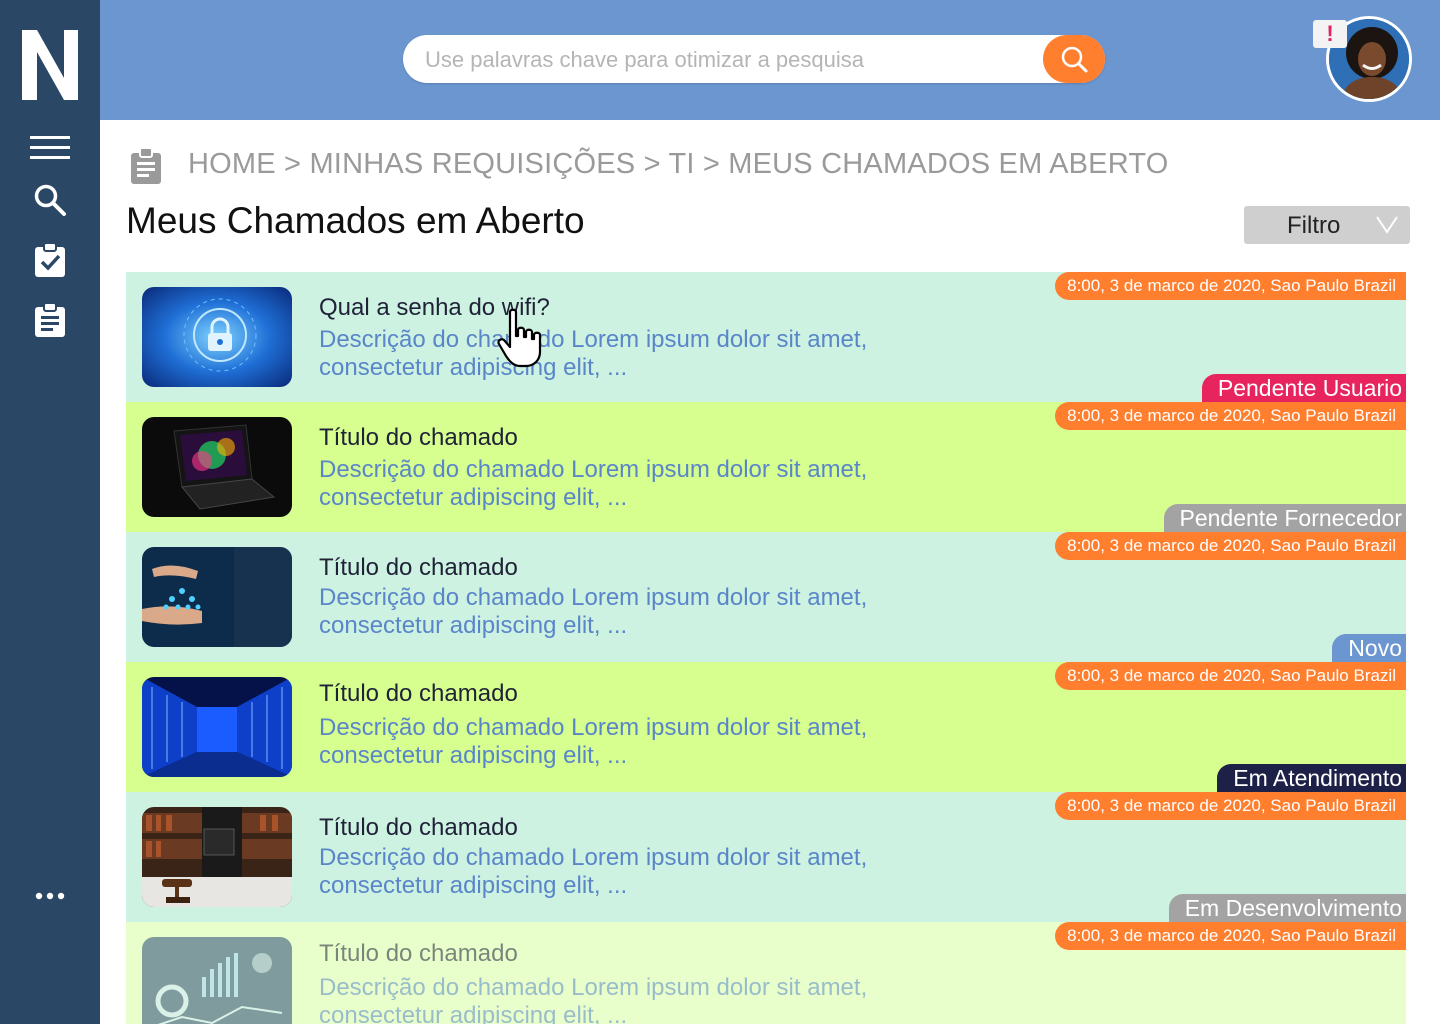 This screenshot has height=1024, width=1440. I want to click on server-room-image, so click(217, 727).